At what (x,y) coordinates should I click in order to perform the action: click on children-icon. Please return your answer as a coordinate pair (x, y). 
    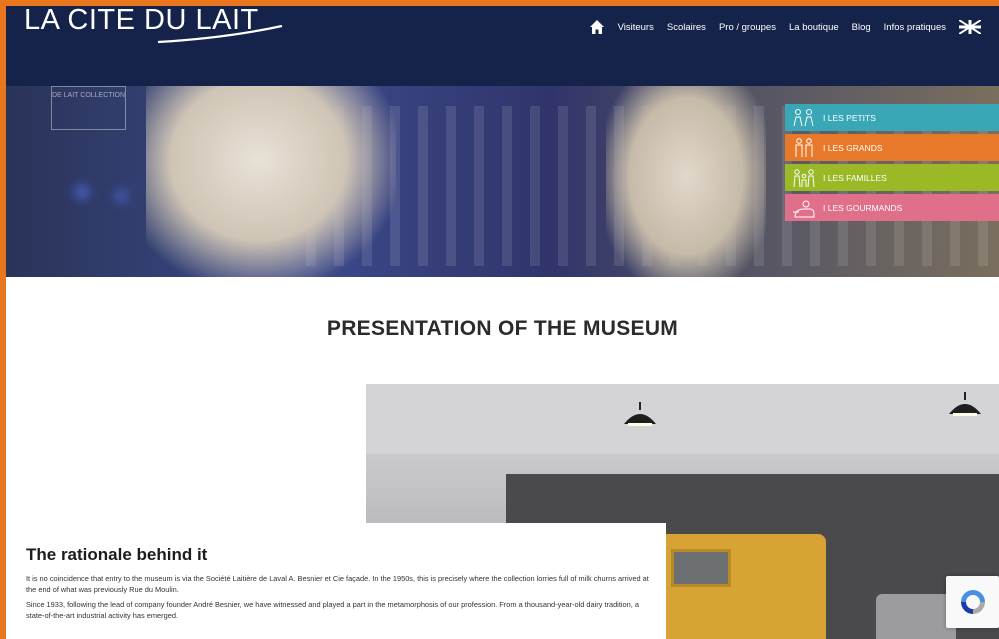
    Looking at the image, I should click on (803, 117).